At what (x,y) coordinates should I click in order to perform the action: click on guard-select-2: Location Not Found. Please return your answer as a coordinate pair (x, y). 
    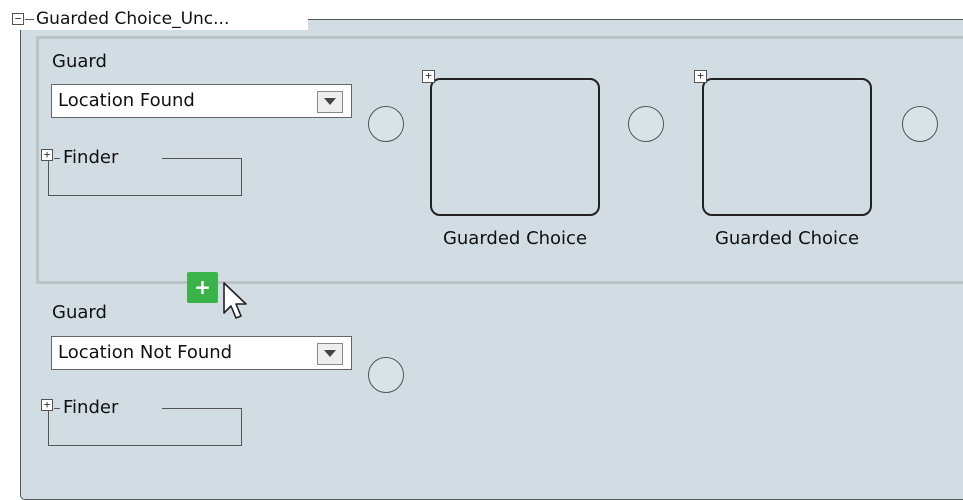
    Looking at the image, I should click on (201, 353).